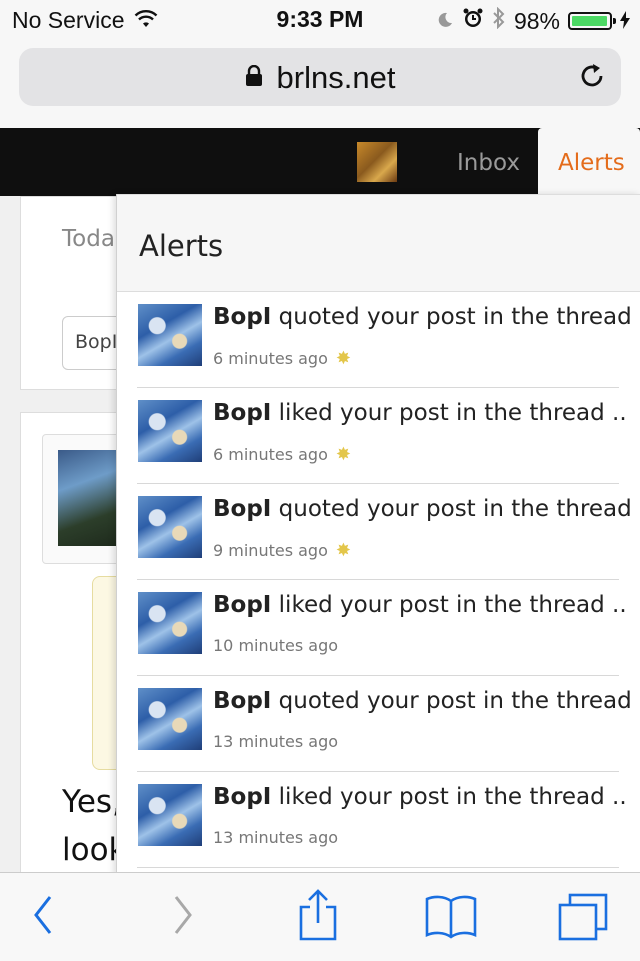 This screenshot has width=640, height=961. I want to click on alert-time-row: 9 minutes ago ✸, so click(282, 550).